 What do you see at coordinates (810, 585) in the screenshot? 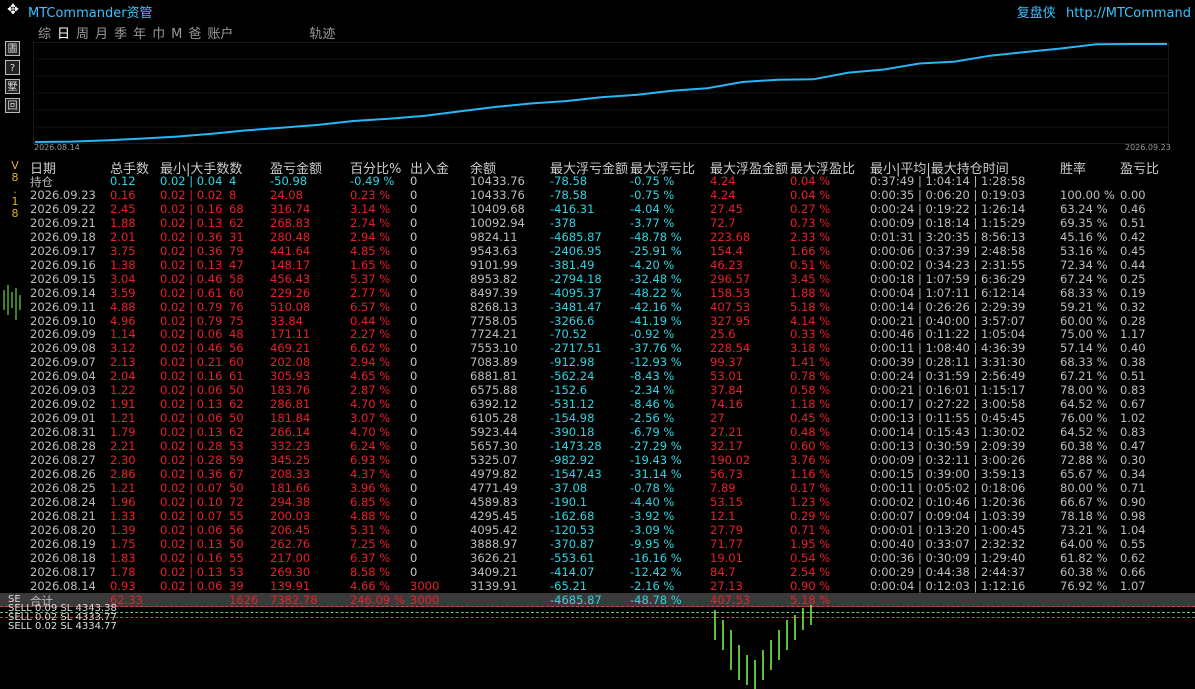
I see `cell-float-profit-pct: 0.90 %` at bounding box center [810, 585].